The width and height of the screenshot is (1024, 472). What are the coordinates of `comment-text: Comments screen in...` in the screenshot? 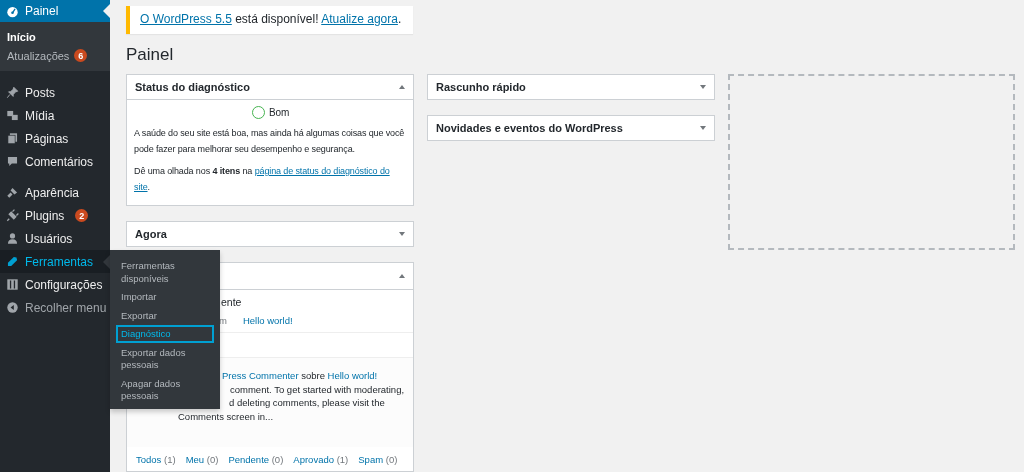 It's located at (226, 416).